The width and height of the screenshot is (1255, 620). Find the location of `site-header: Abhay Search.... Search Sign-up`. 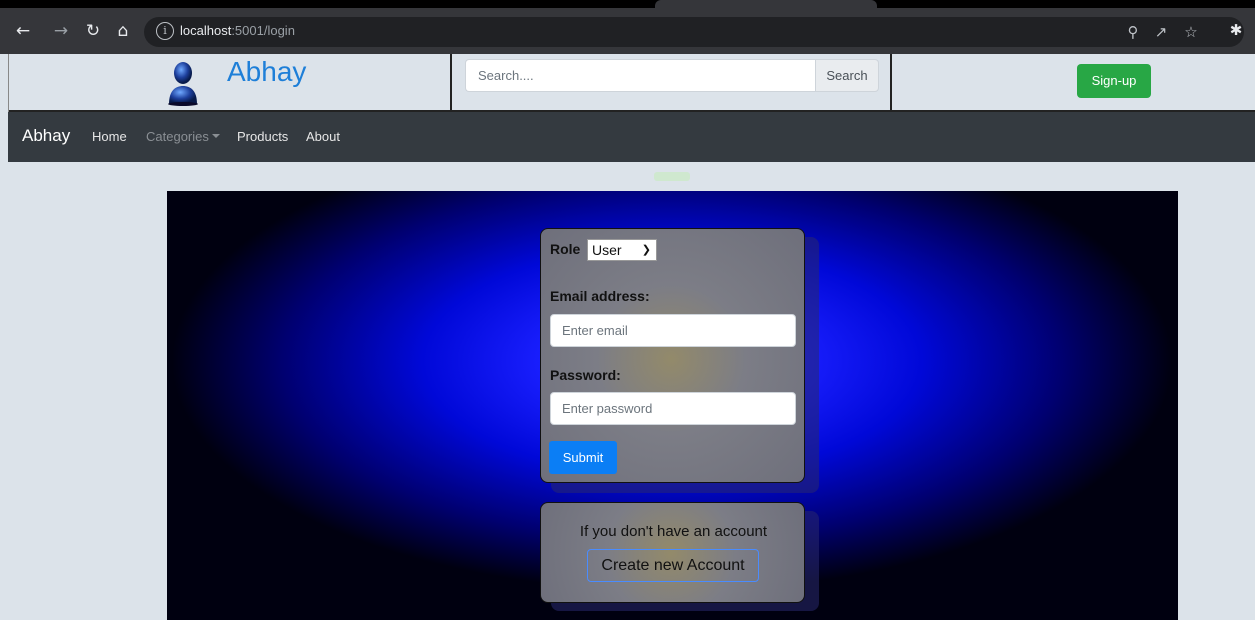

site-header: Abhay Search.... Search Sign-up is located at coordinates (631, 83).